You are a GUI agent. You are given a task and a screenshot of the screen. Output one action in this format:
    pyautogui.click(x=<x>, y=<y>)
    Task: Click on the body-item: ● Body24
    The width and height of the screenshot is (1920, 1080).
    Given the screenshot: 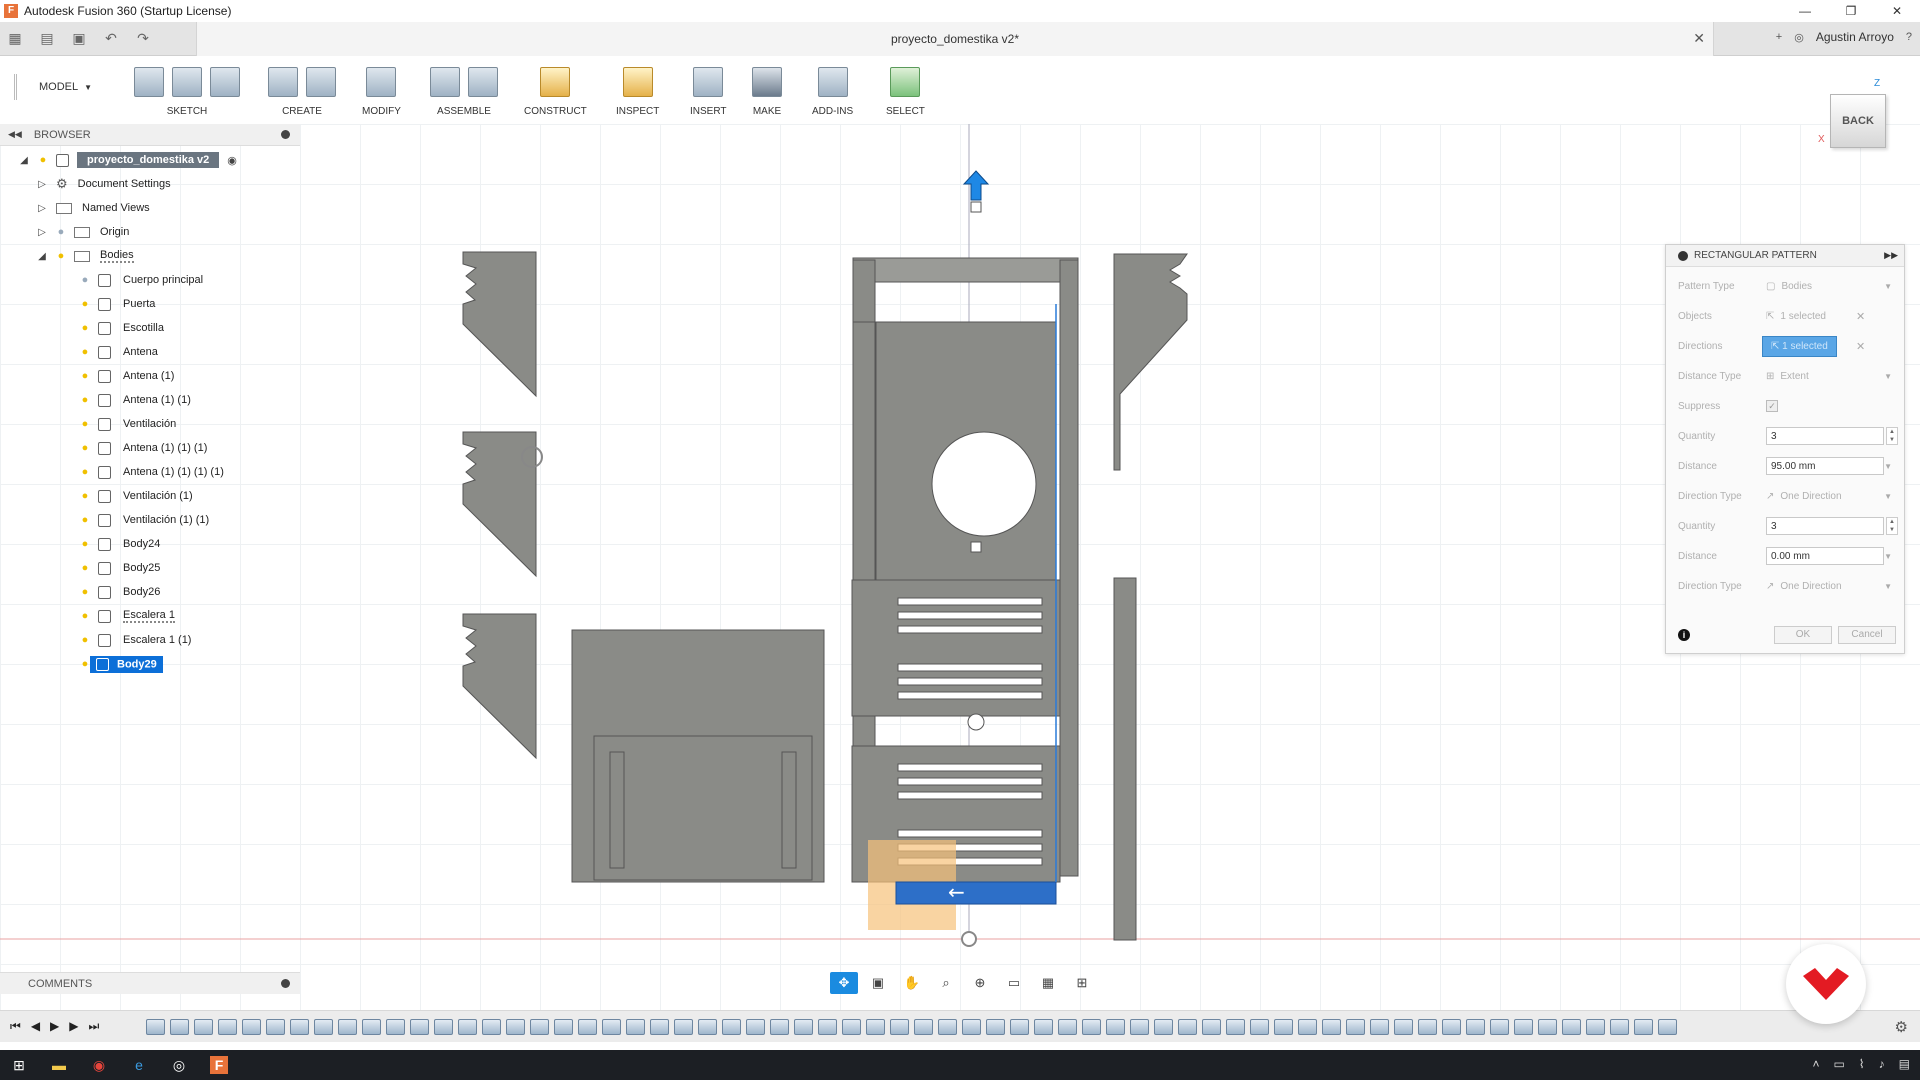 What is the action you would take?
    pyautogui.click(x=116, y=544)
    